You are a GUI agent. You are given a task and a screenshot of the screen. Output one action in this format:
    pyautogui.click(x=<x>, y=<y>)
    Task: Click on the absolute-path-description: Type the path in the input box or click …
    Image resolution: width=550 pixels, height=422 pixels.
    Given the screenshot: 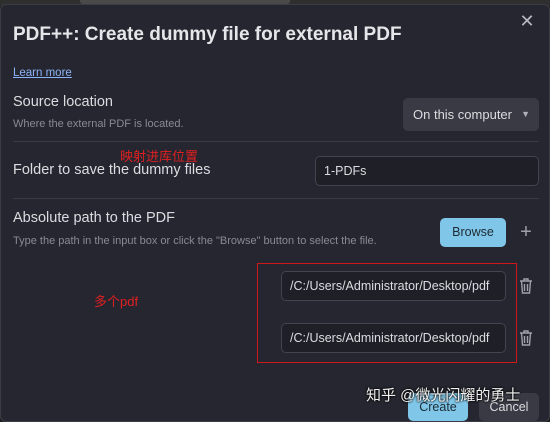 What is the action you would take?
    pyautogui.click(x=195, y=241)
    